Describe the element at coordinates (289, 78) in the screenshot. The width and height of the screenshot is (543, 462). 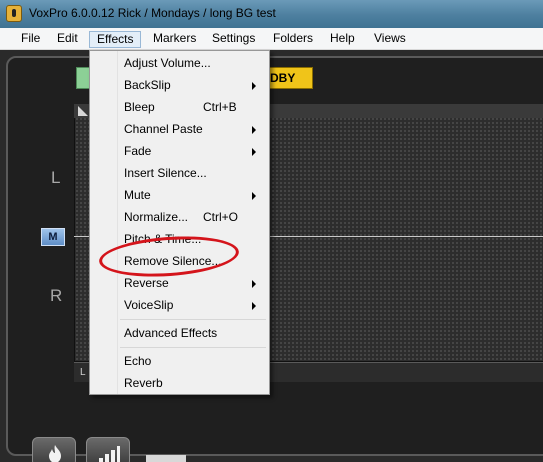
I see `track-tab-yellow: DBY` at that location.